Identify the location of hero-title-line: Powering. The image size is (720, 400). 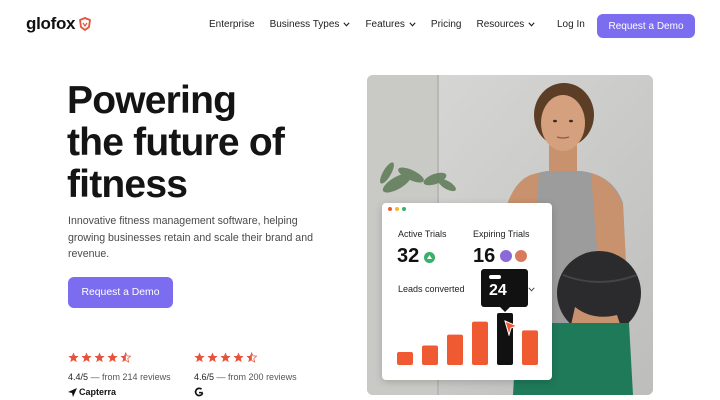
(152, 100).